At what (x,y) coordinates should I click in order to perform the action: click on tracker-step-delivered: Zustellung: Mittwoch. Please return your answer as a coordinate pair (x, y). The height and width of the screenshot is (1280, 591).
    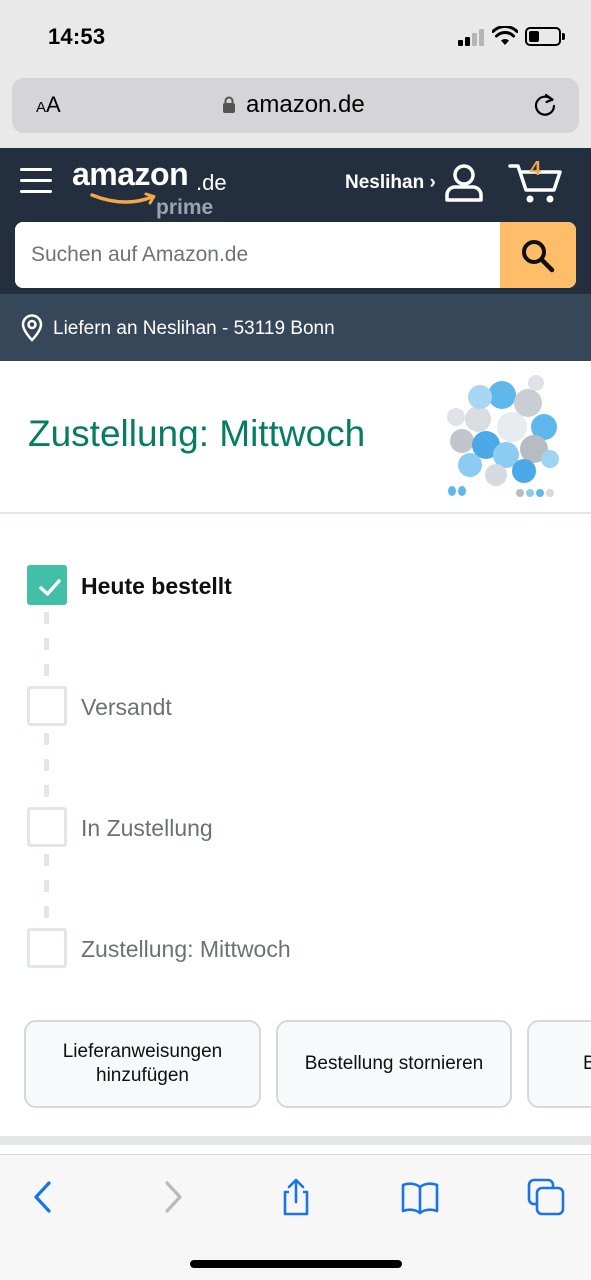
    Looking at the image, I should click on (295, 949).